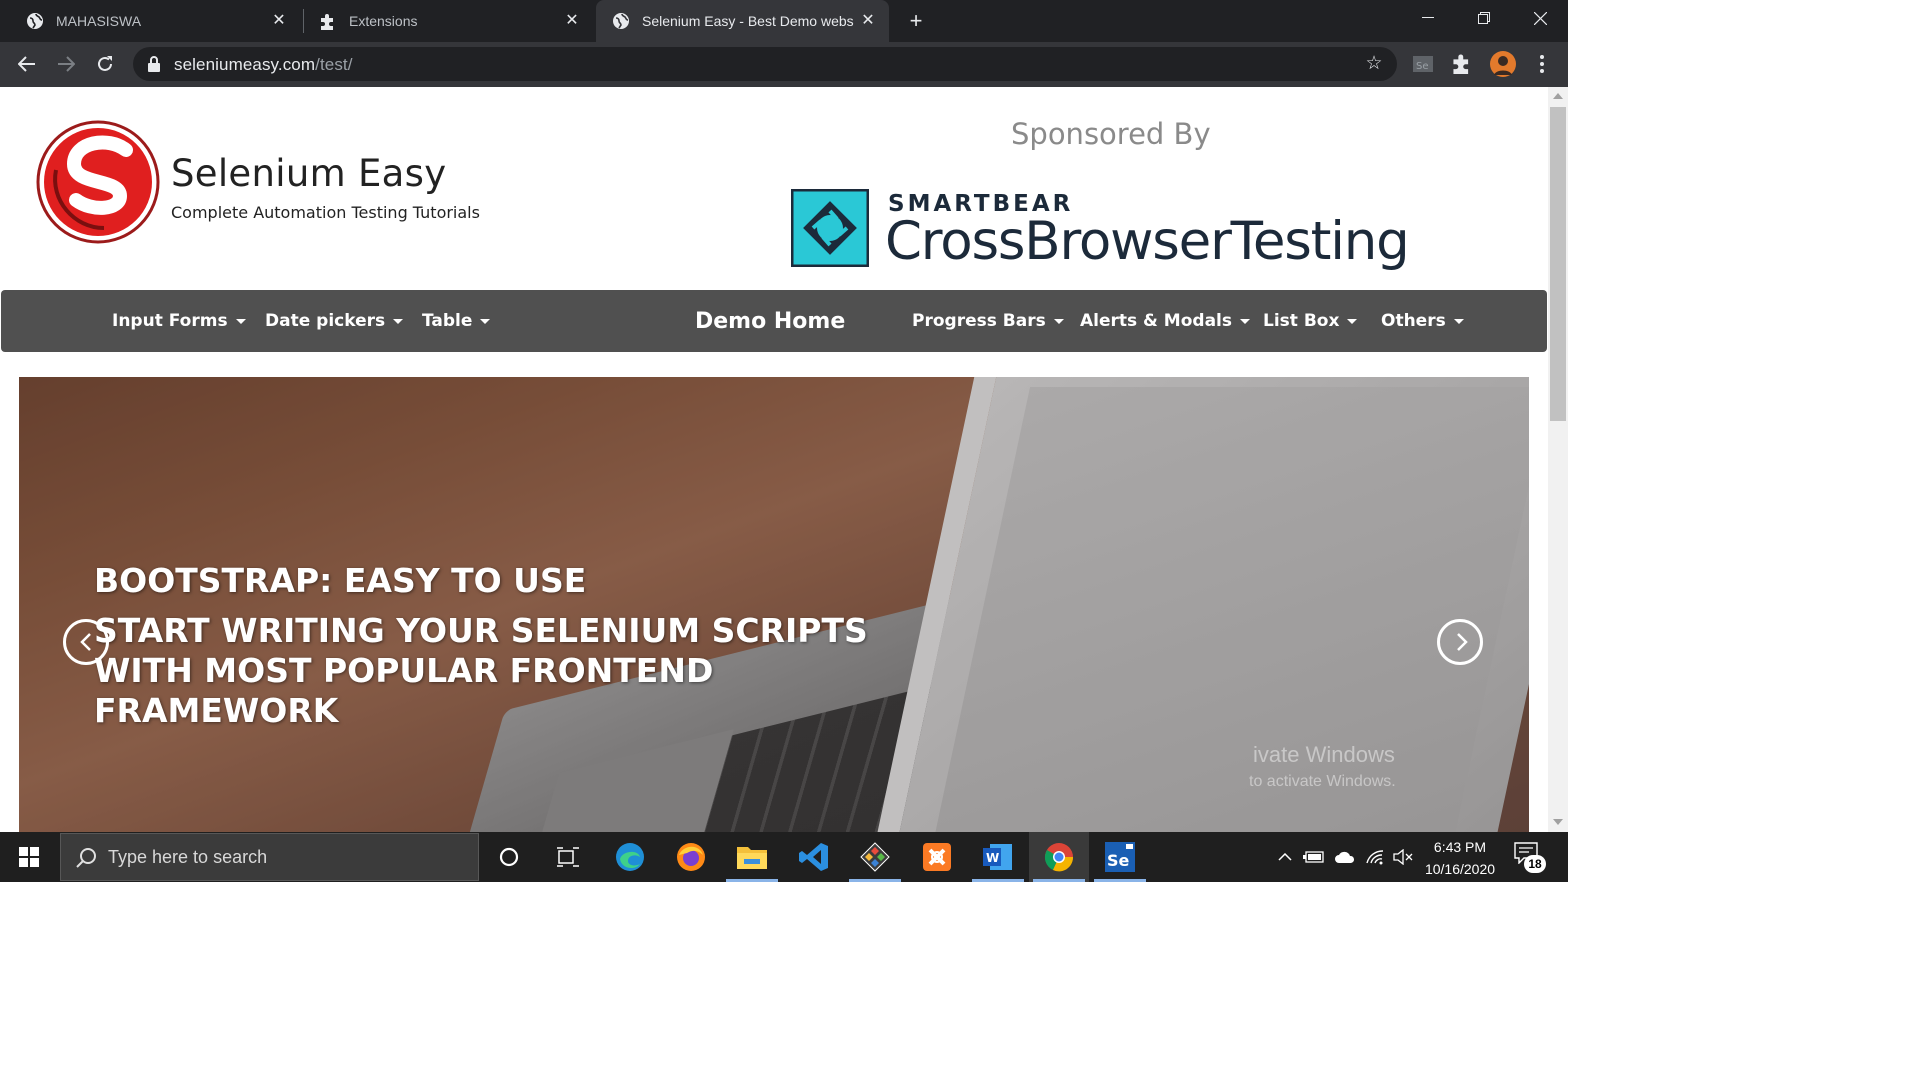  What do you see at coordinates (1422, 321) in the screenshot?
I see `nav-others: Others` at bounding box center [1422, 321].